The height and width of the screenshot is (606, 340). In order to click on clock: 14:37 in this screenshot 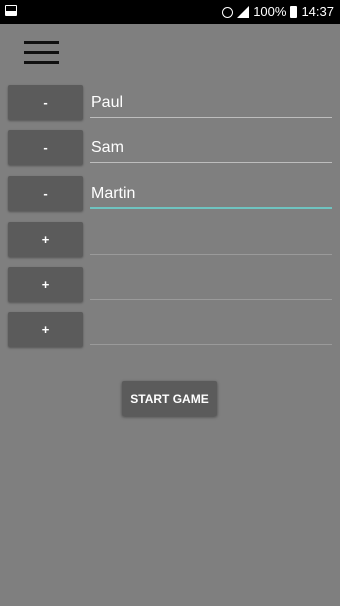, I will do `click(317, 11)`.